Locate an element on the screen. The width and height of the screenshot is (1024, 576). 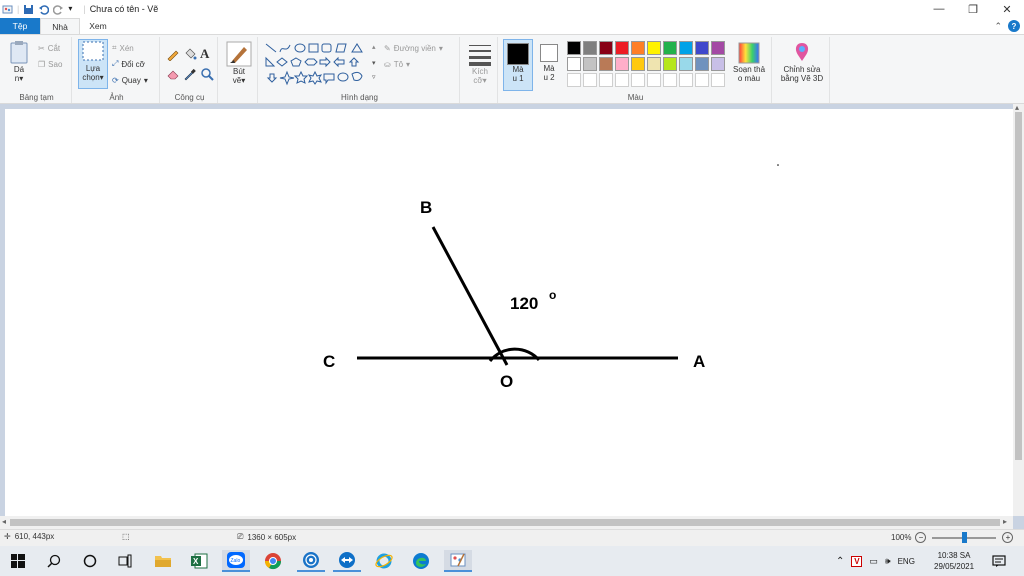
cortana-button is located at coordinates (90, 561).